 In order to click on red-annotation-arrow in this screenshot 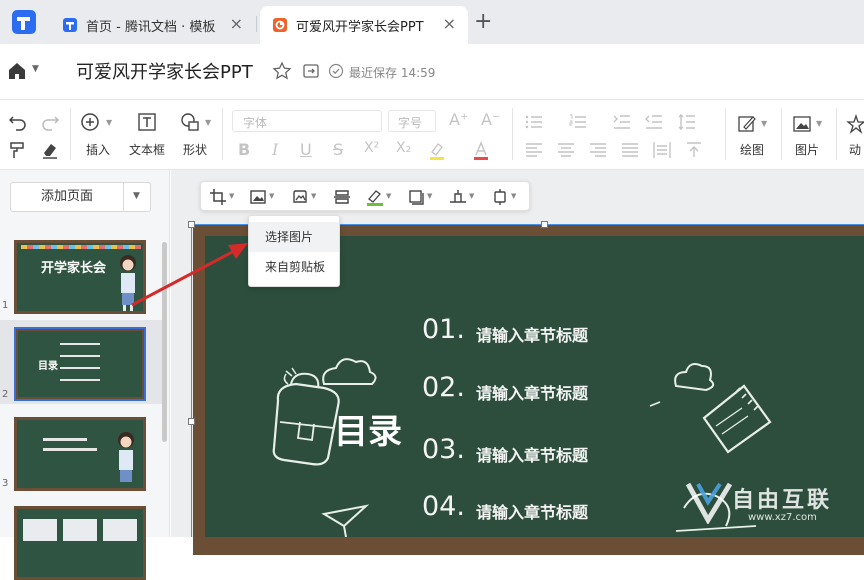, I will do `click(189, 275)`.